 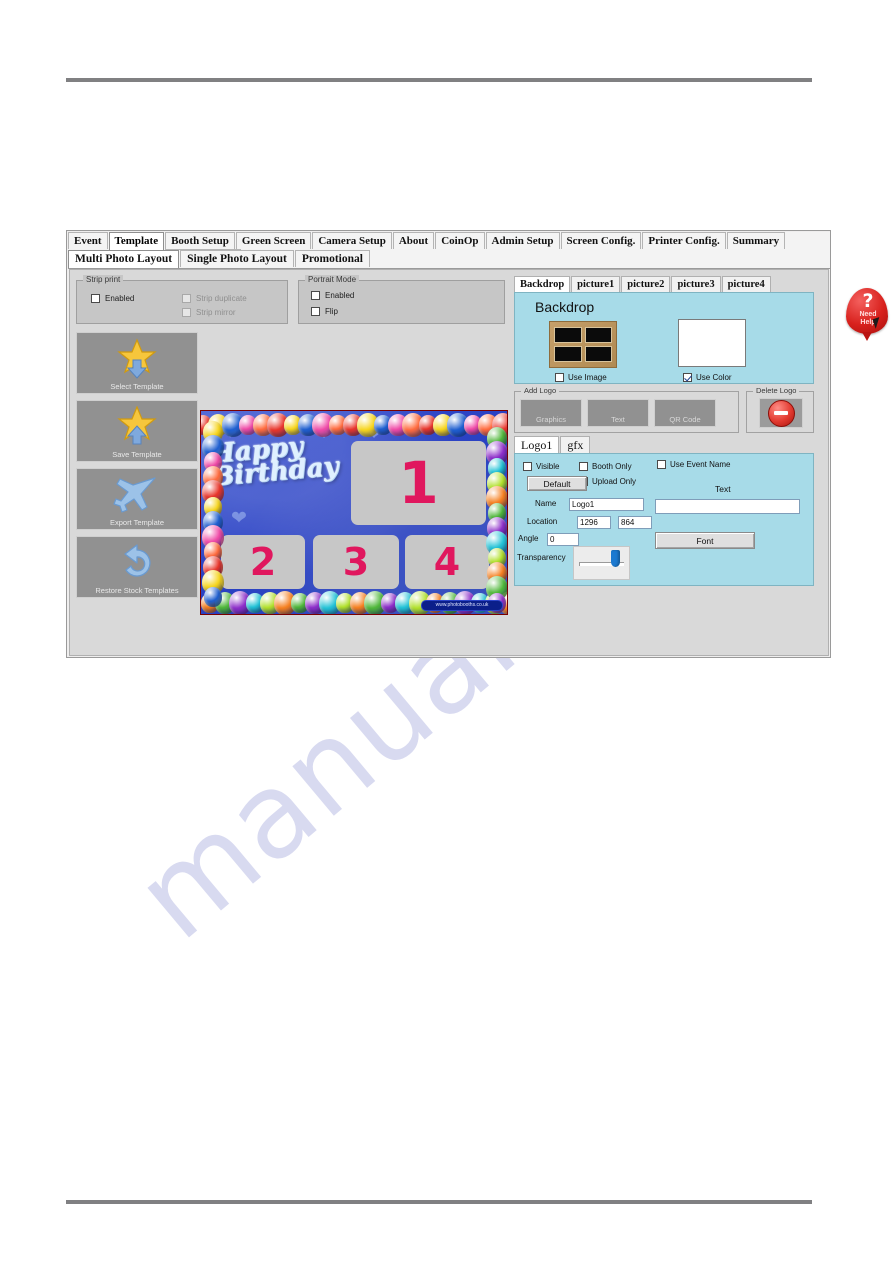 What do you see at coordinates (528, 538) in the screenshot?
I see `angle-label: Angle` at bounding box center [528, 538].